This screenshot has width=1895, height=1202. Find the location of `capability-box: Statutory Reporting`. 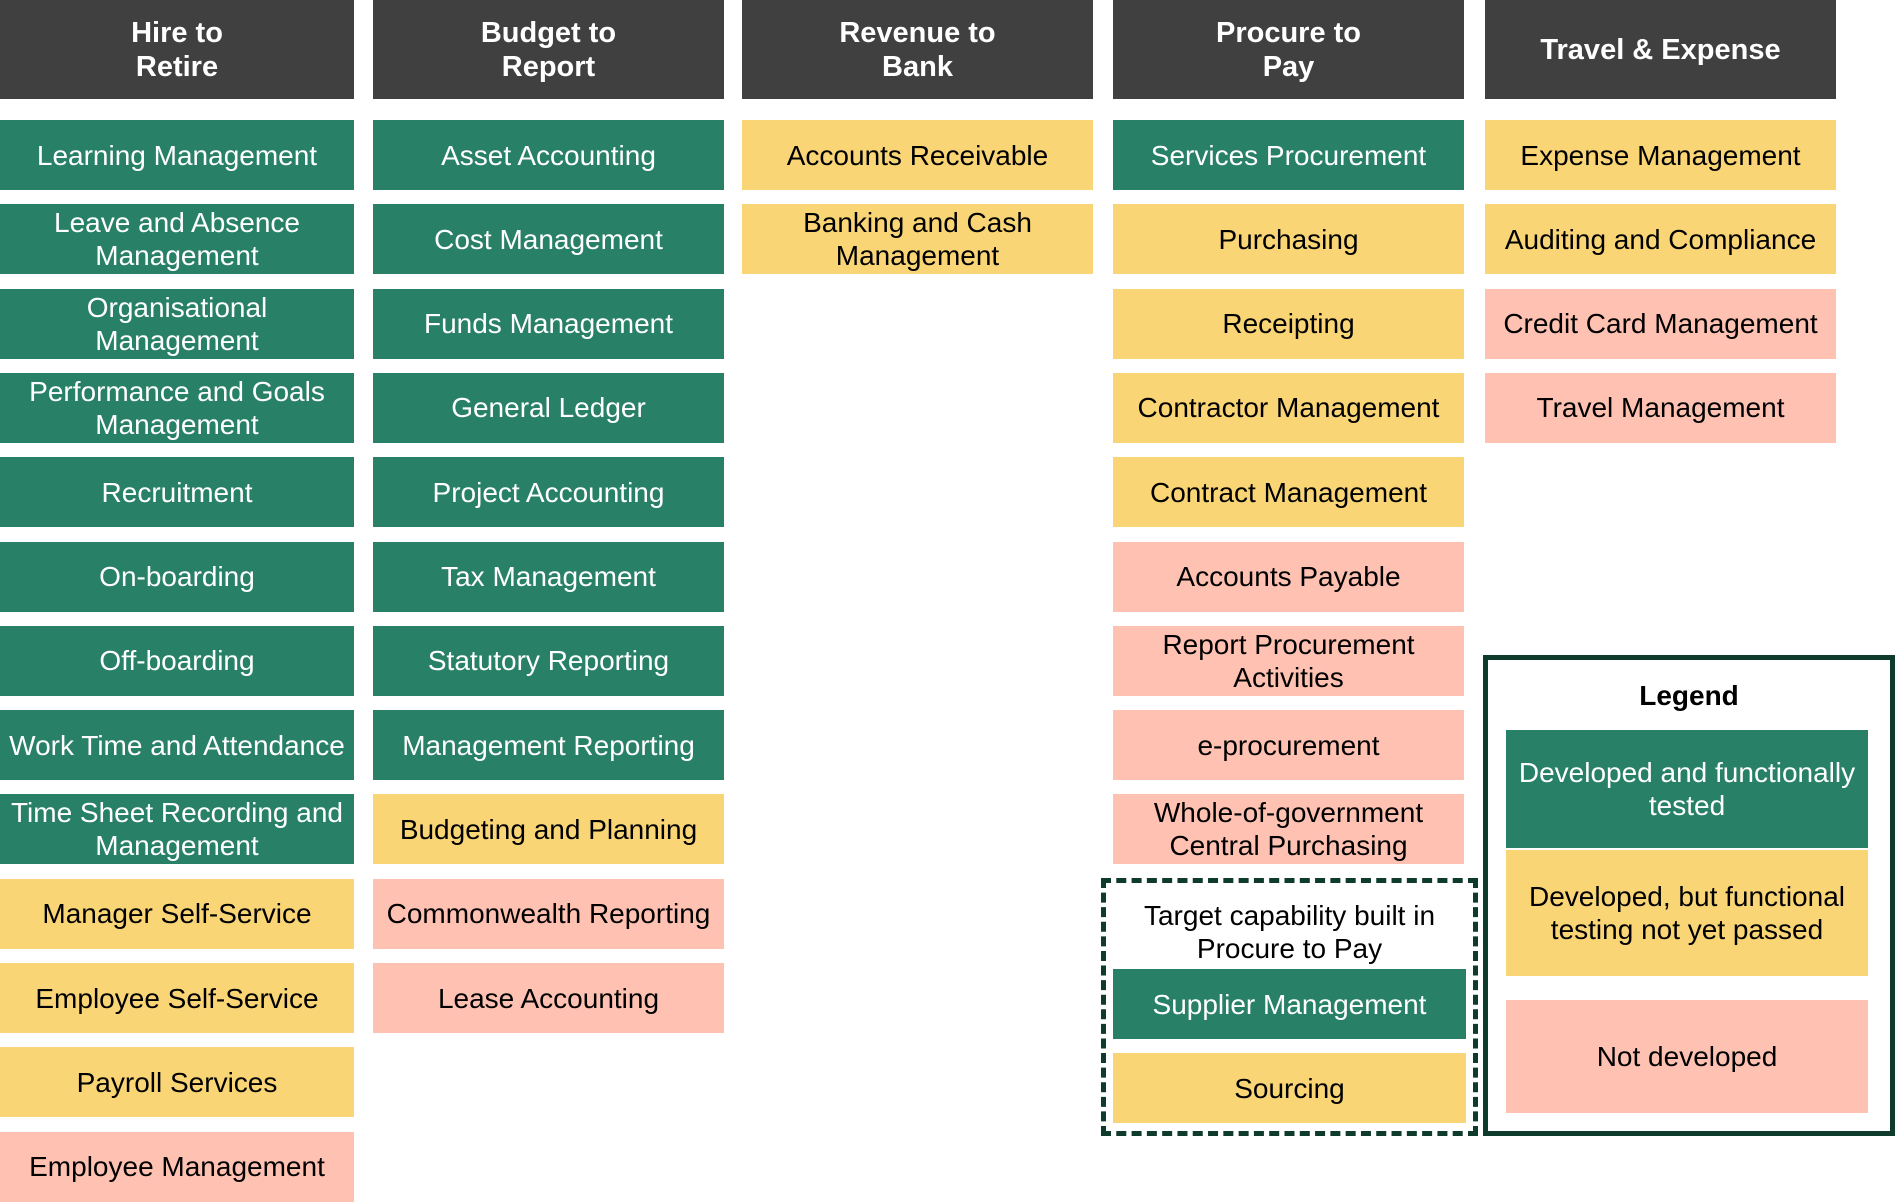

capability-box: Statutory Reporting is located at coordinates (548, 660).